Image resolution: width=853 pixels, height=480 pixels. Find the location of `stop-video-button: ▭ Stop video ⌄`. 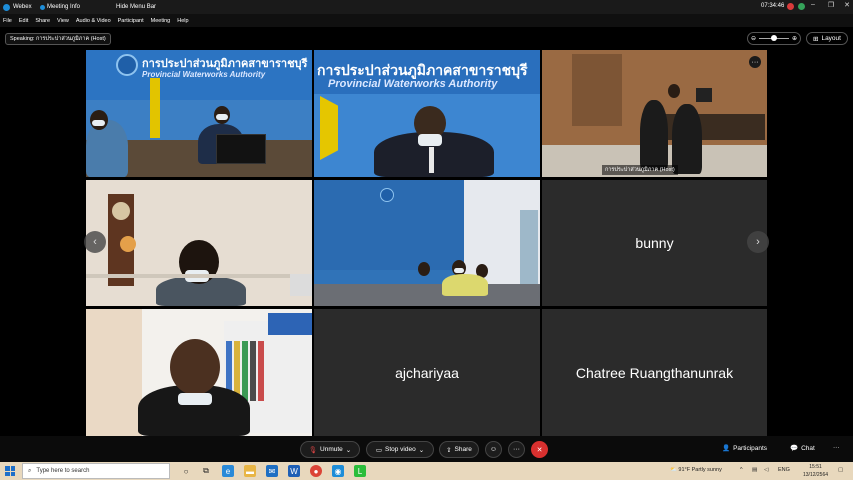

stop-video-button: ▭ Stop video ⌄ is located at coordinates (400, 449).